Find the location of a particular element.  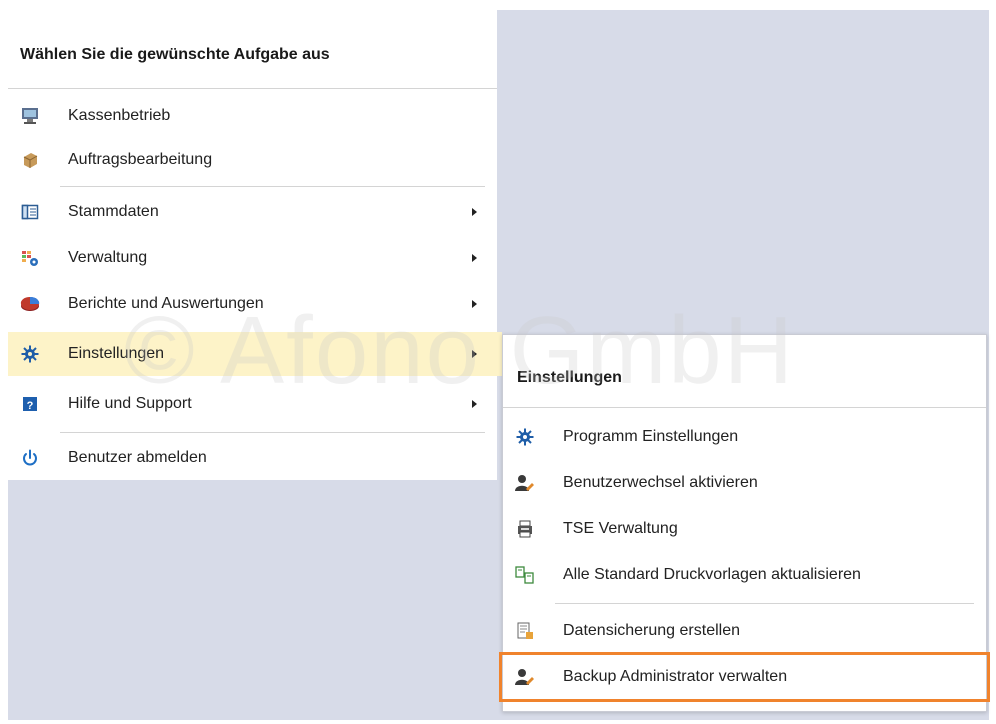

menu-item-hilfe: ? Hilfe und Support is located at coordinates (252, 404).